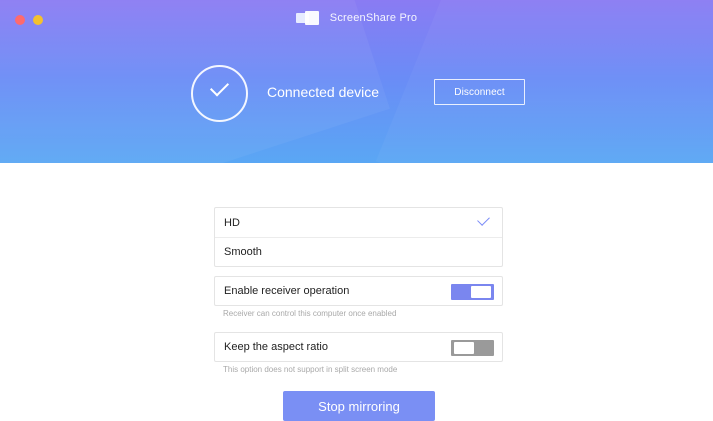 The height and width of the screenshot is (421, 713). I want to click on aspect-ratio-setting: Keep the aspect ratio, so click(358, 347).